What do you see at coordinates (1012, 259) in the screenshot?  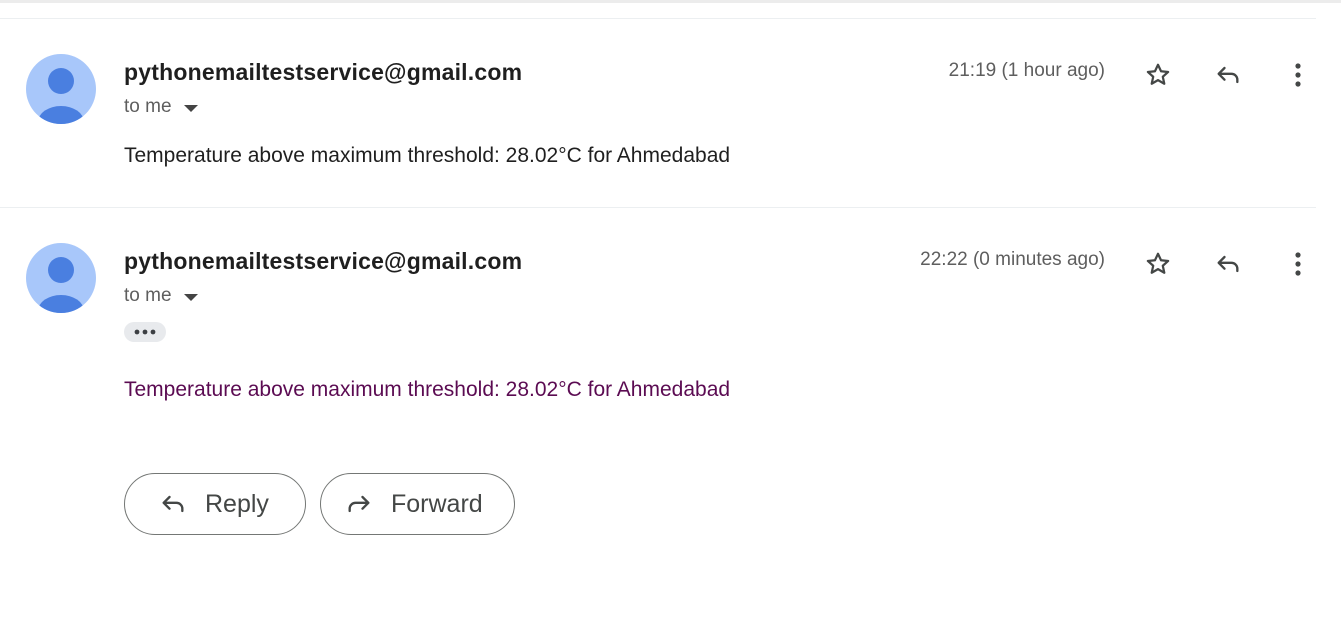 I see `message-time: 22:22 (0 minutes ago)` at bounding box center [1012, 259].